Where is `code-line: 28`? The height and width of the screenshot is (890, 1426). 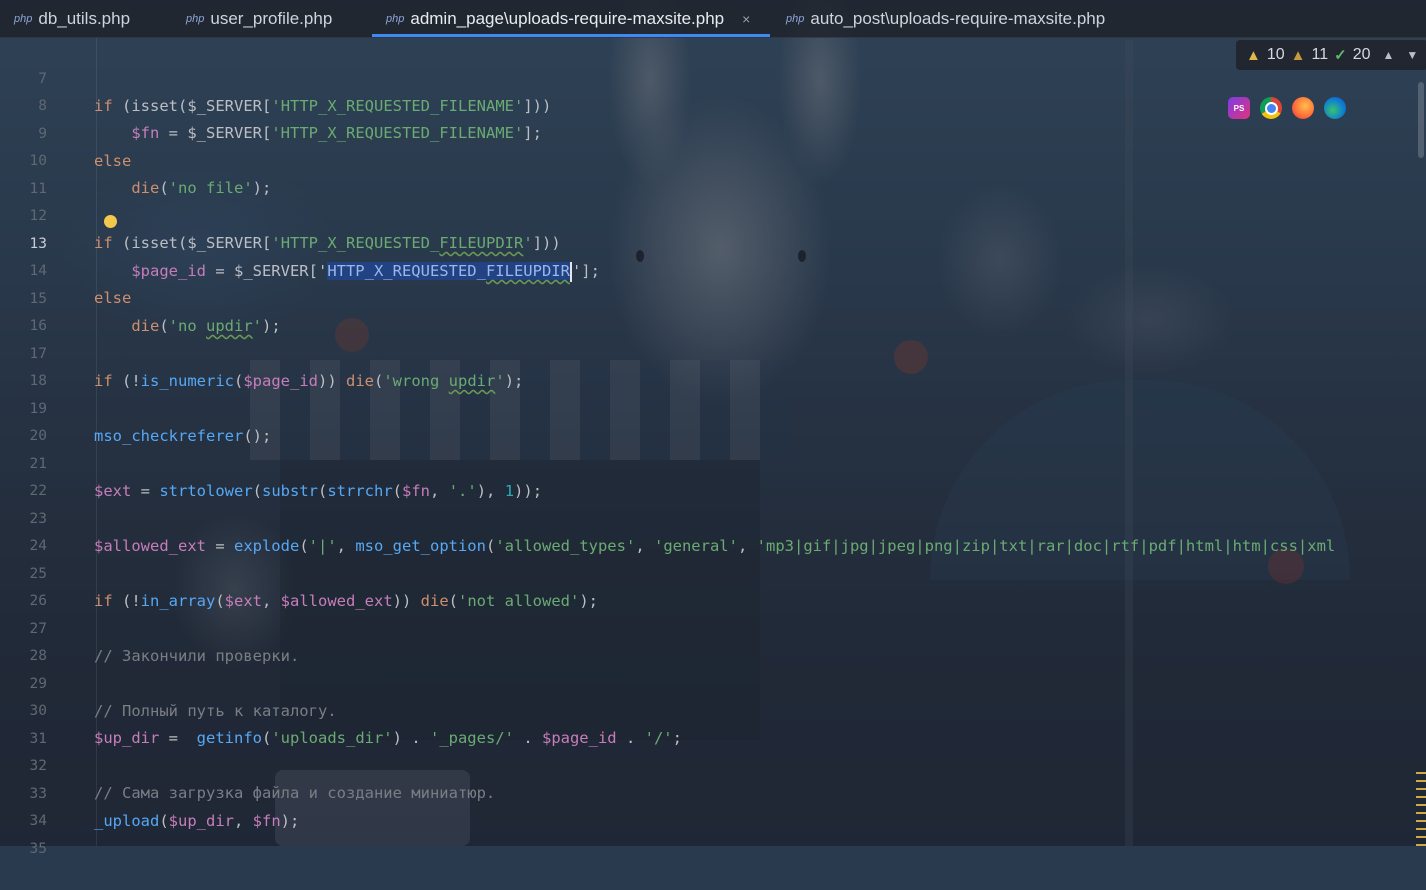 code-line: 28 is located at coordinates (23, 640).